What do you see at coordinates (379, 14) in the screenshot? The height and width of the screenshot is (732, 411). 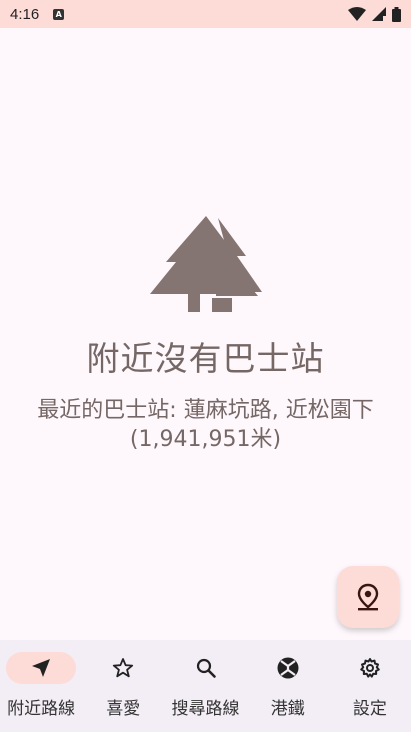 I see `signal-icon` at bounding box center [379, 14].